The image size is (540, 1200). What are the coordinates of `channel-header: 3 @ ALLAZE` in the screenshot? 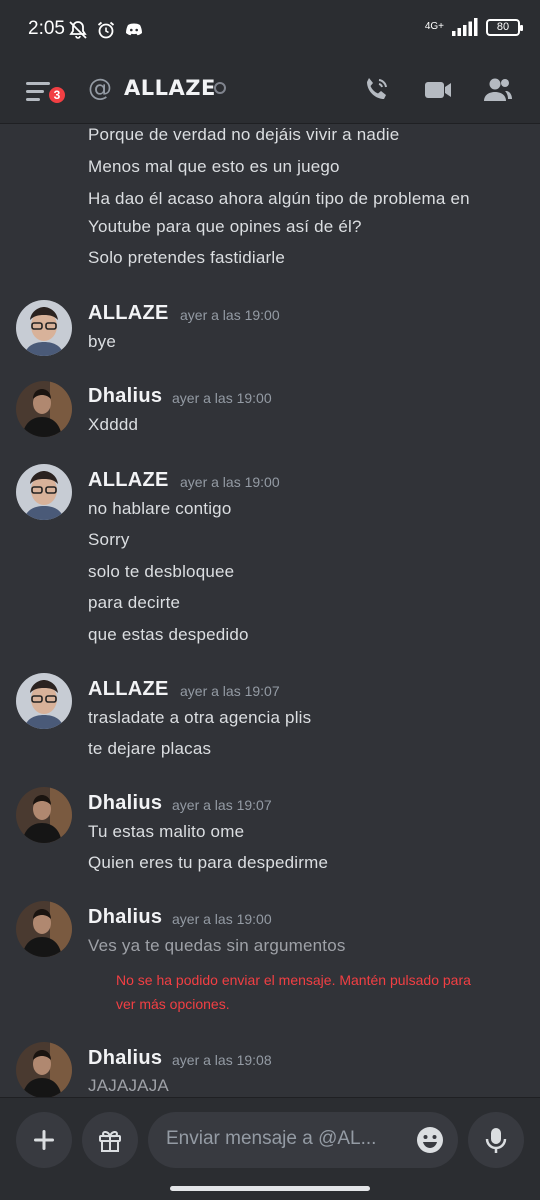 It's located at (270, 93).